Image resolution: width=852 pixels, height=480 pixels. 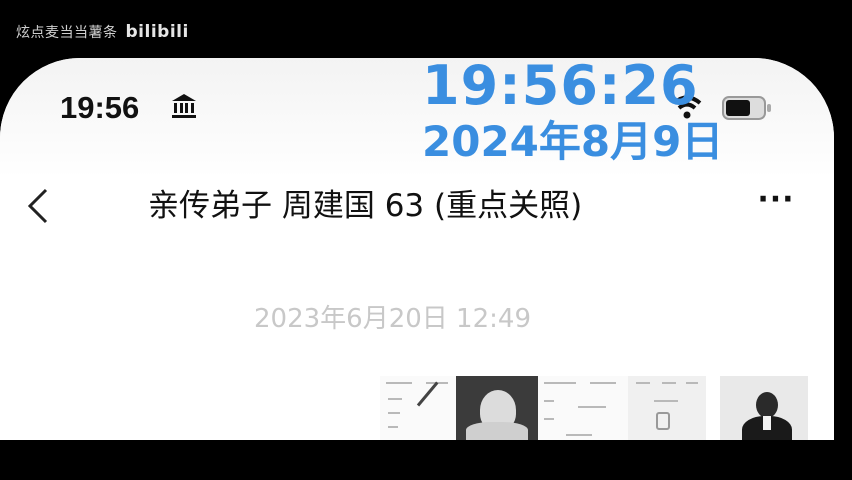 I want to click on channel-name: 炫点麦当当薯条, so click(x=67, y=33).